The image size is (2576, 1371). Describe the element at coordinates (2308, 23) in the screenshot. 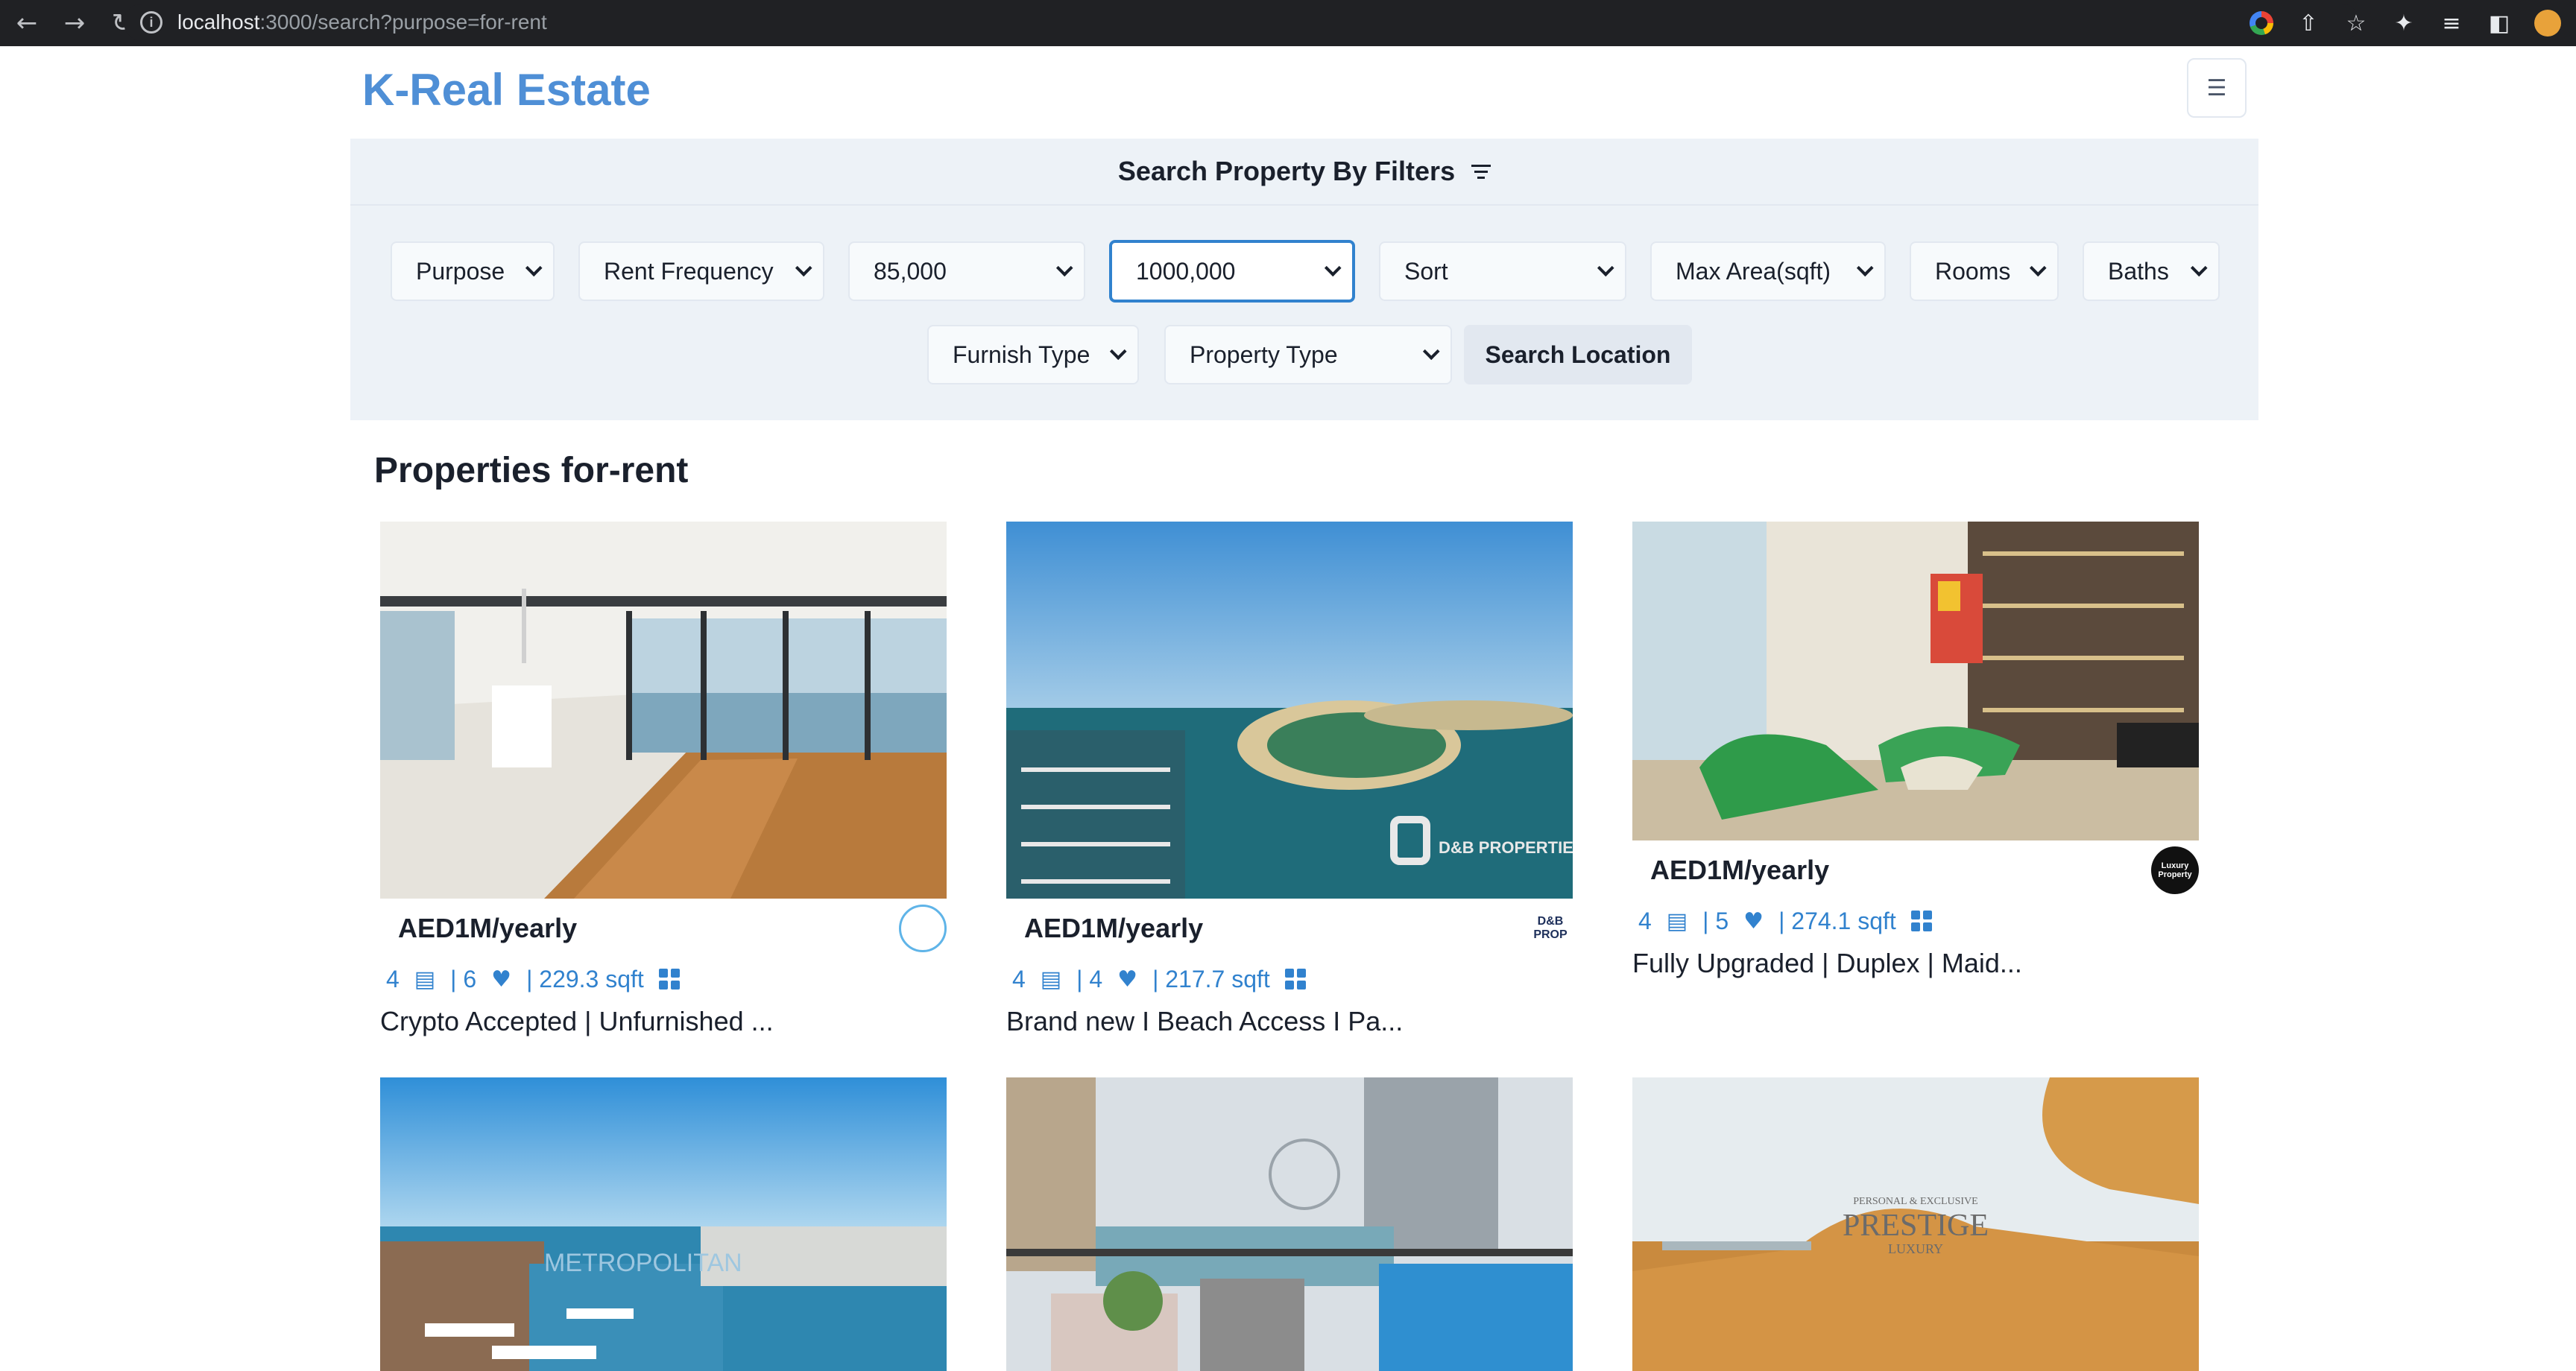

I see `share-icon: ⇧` at that location.